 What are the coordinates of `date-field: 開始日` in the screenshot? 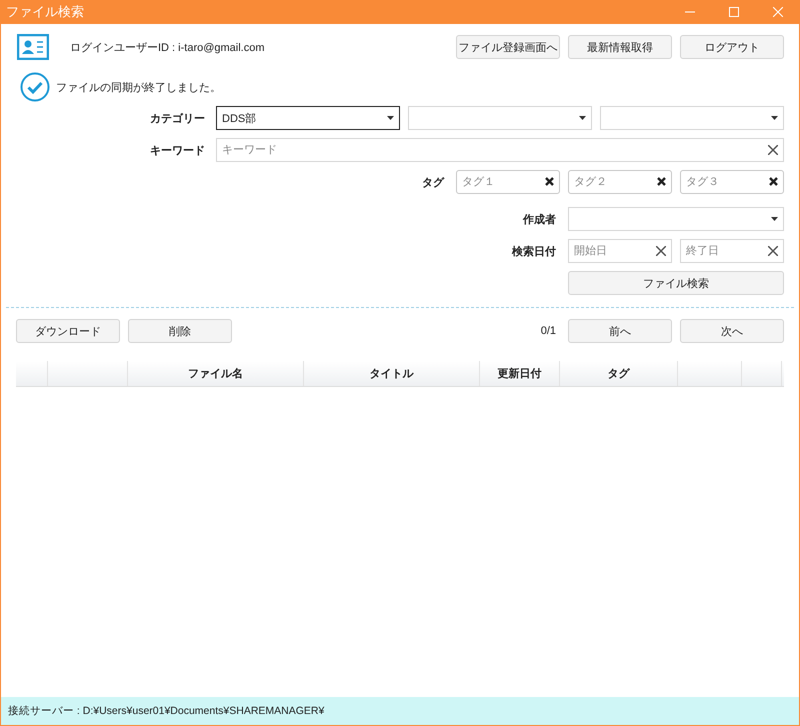 It's located at (620, 251).